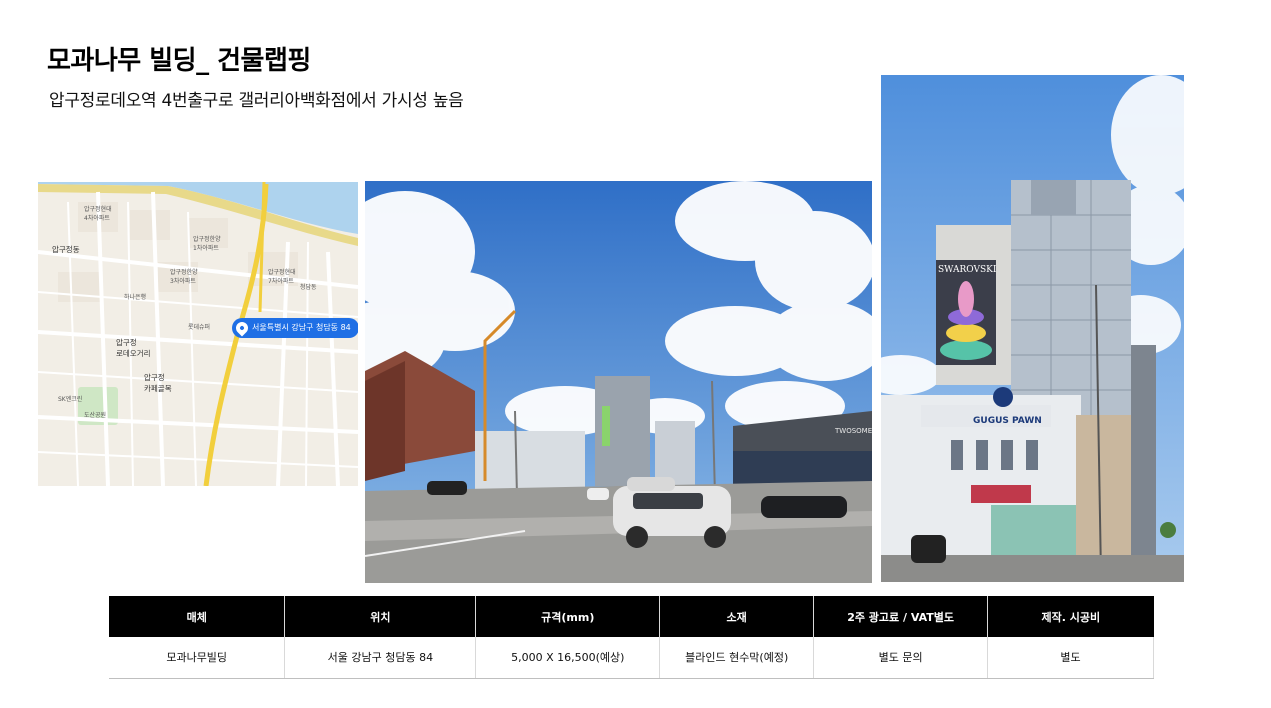 The width and height of the screenshot is (1271, 708). Describe the element at coordinates (98, 214) in the screenshot. I see `map-label-apt-4: 압구정현대 4차아파트` at that location.